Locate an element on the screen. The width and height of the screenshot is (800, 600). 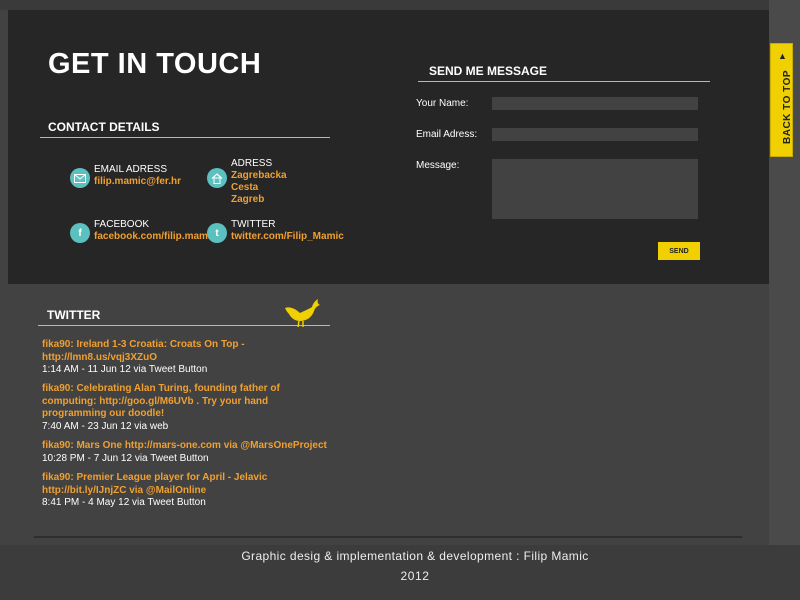
home-icon is located at coordinates (217, 178).